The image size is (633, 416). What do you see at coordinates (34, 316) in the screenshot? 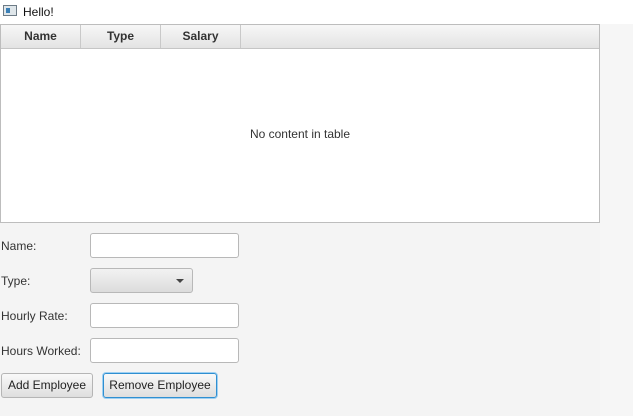
I see `hourly-rate-label: Hourly Rate:` at bounding box center [34, 316].